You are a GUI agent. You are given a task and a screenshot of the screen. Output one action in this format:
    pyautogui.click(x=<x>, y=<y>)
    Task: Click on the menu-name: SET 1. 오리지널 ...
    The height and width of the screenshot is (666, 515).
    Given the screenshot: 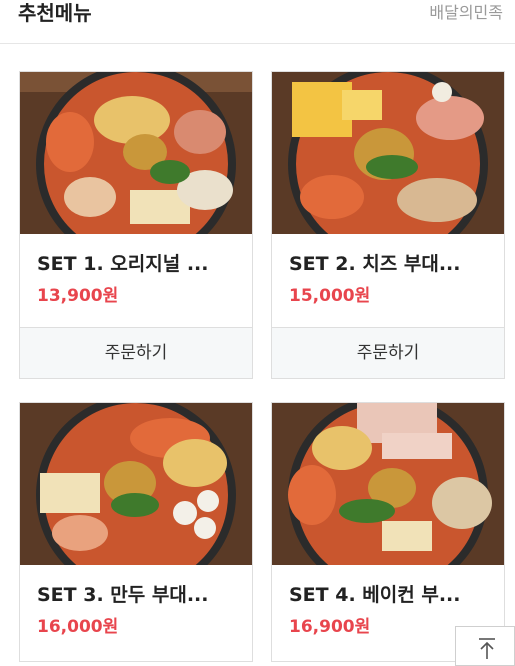 What is the action you would take?
    pyautogui.click(x=139, y=264)
    